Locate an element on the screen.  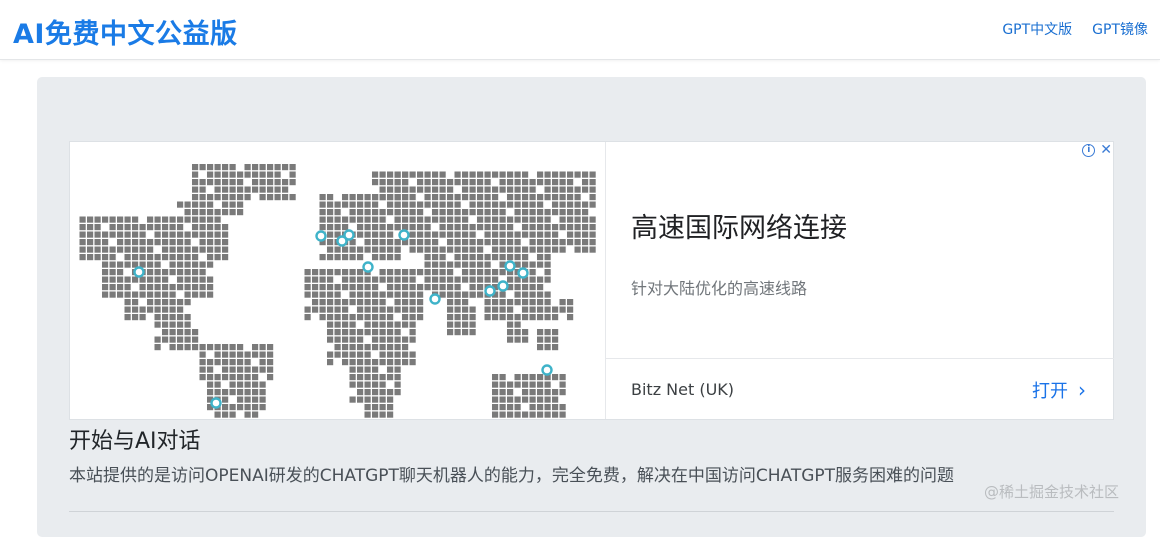
ad-subtext: 针对大陆优化的高速线路 is located at coordinates (719, 288).